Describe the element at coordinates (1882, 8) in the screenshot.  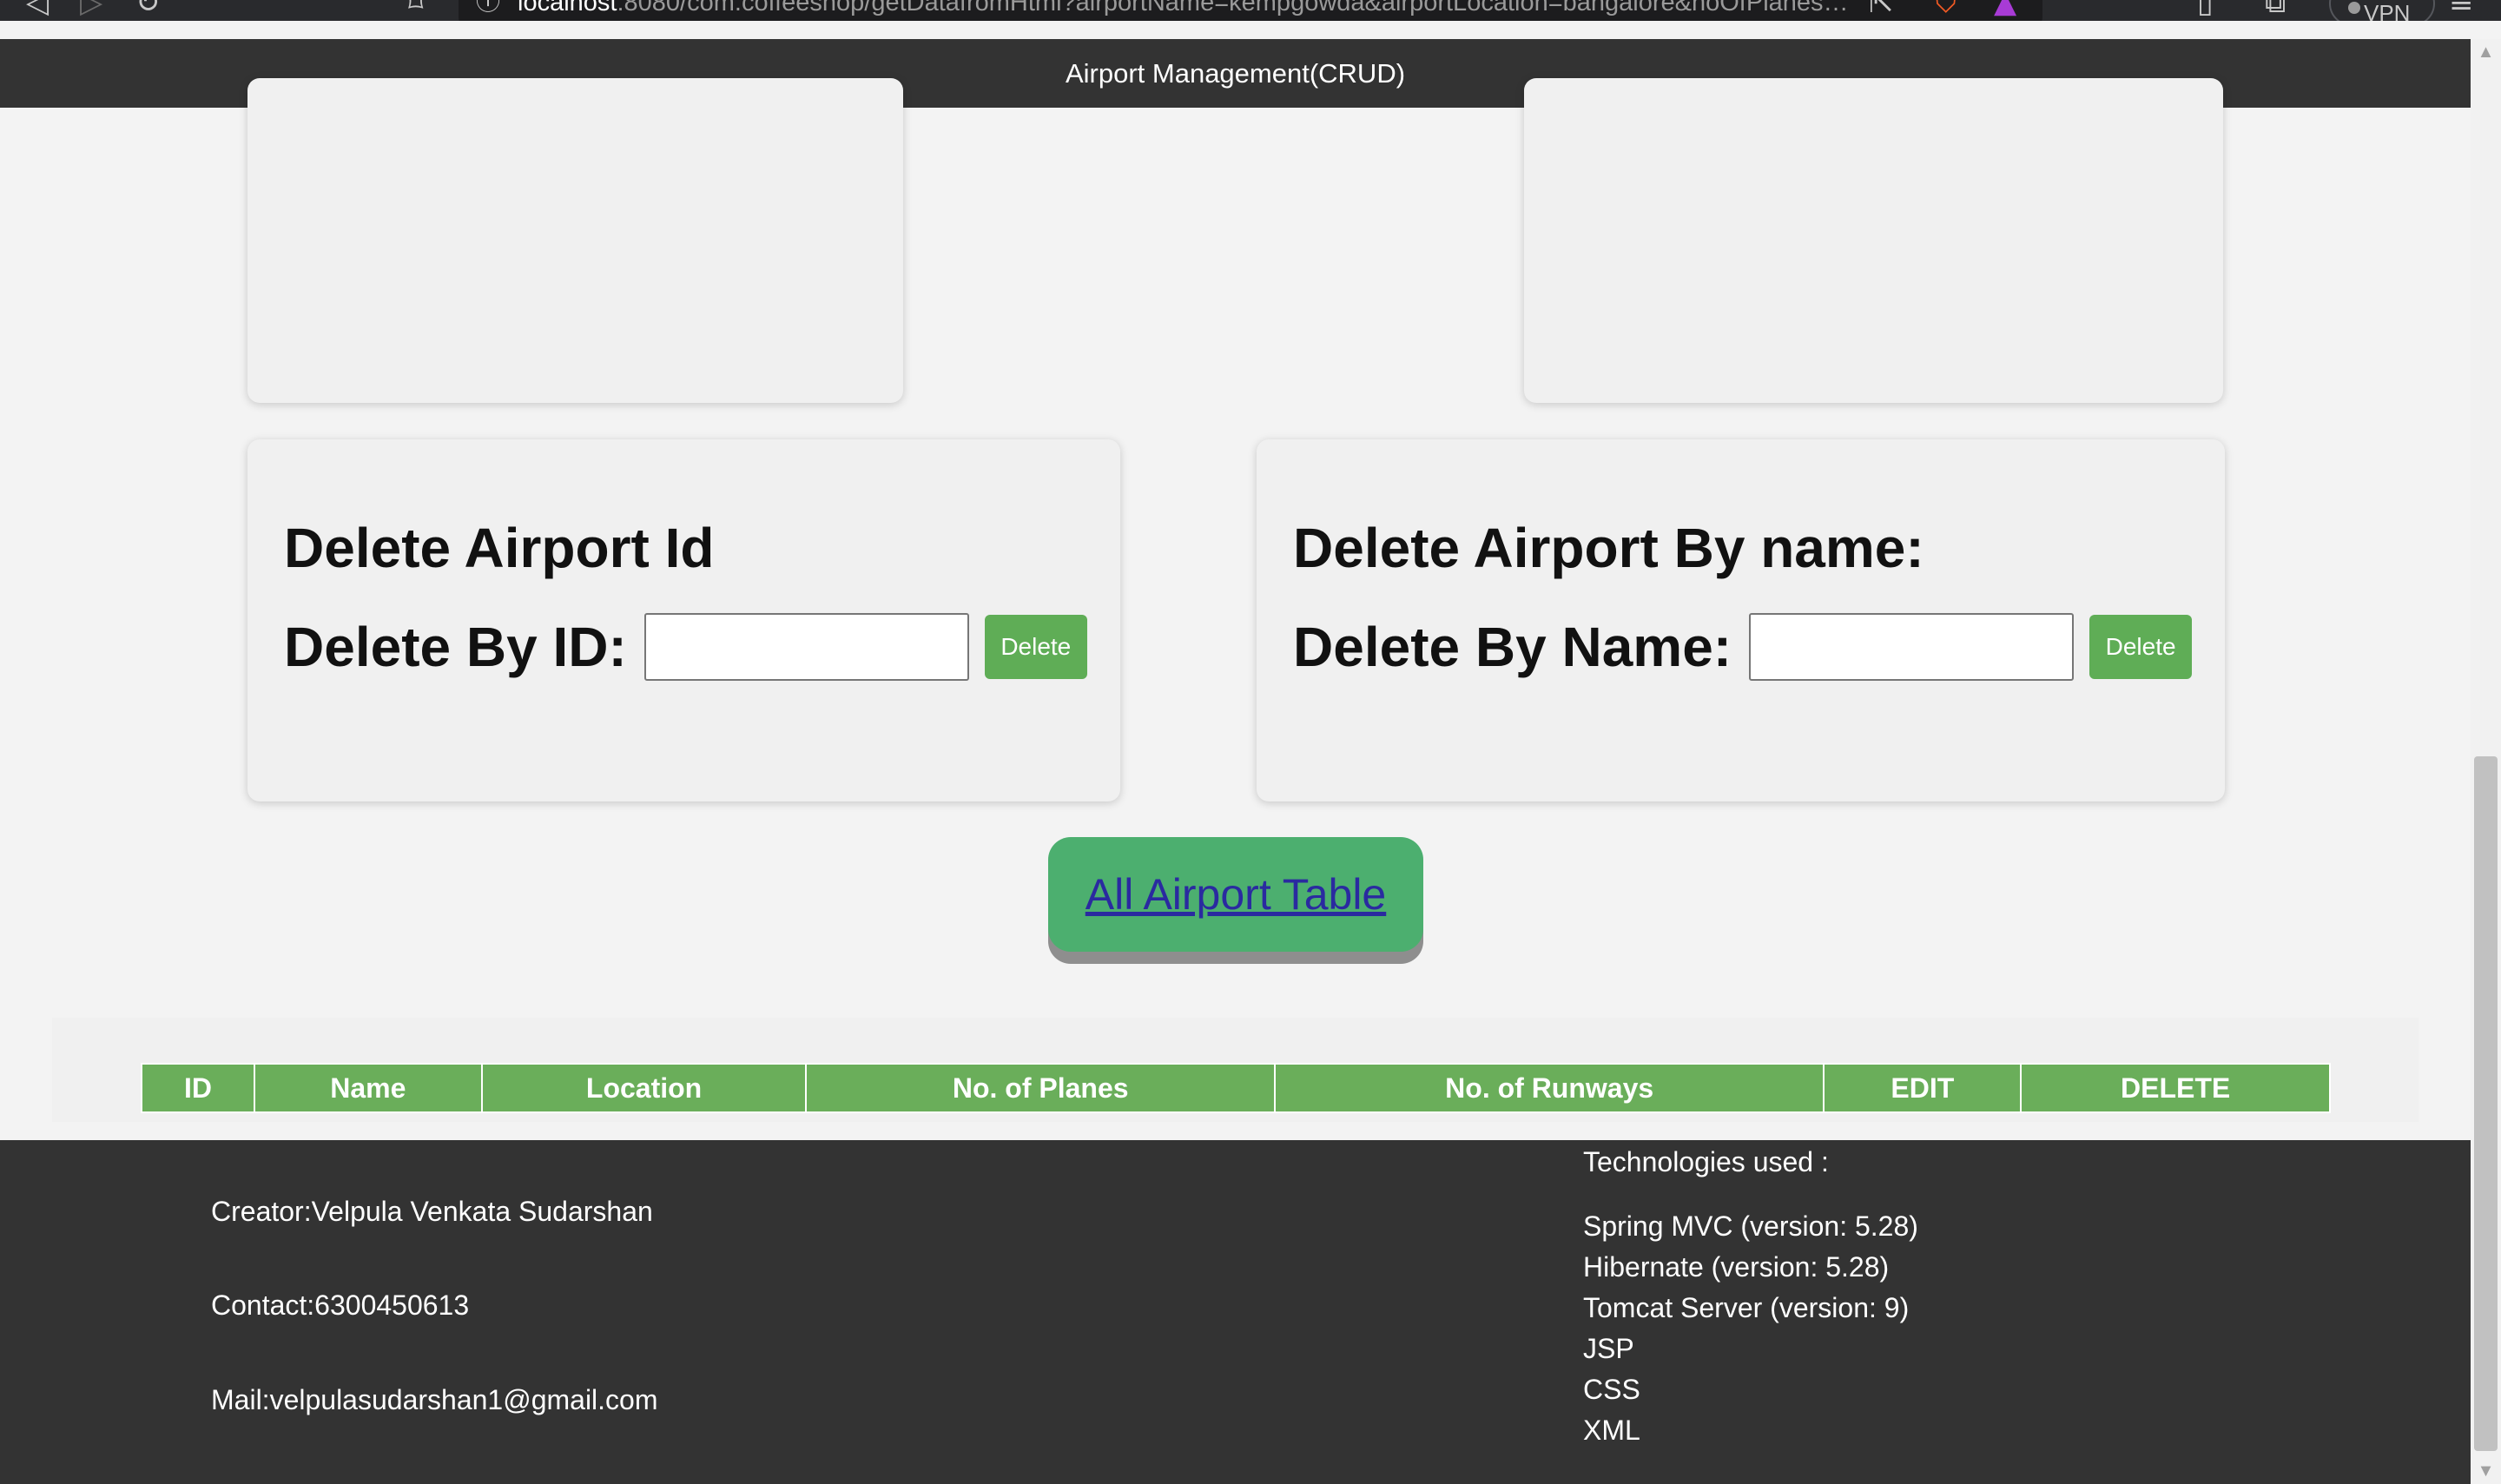
I see `share-icon: ⇱` at that location.